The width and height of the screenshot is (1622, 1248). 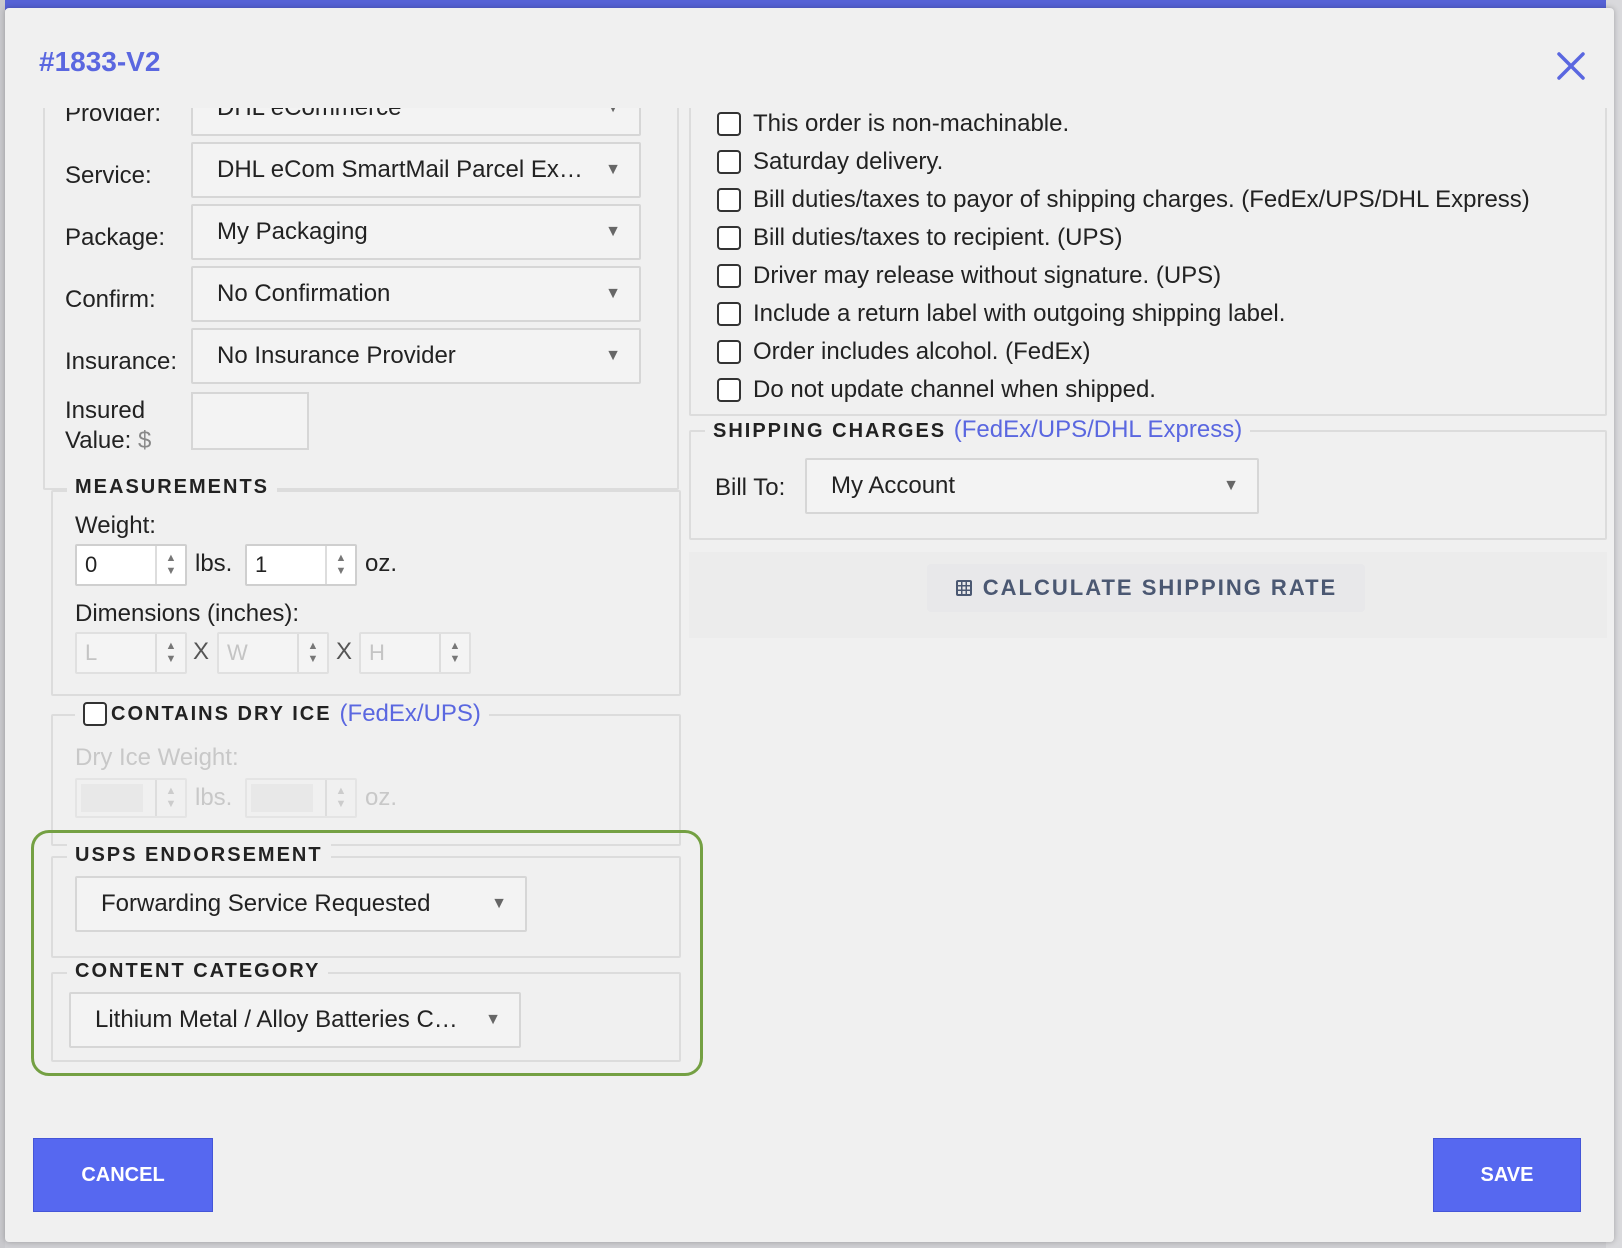 I want to click on service-select: DHL eCom SmartMail Parcel Ex… ▼, so click(x=416, y=170).